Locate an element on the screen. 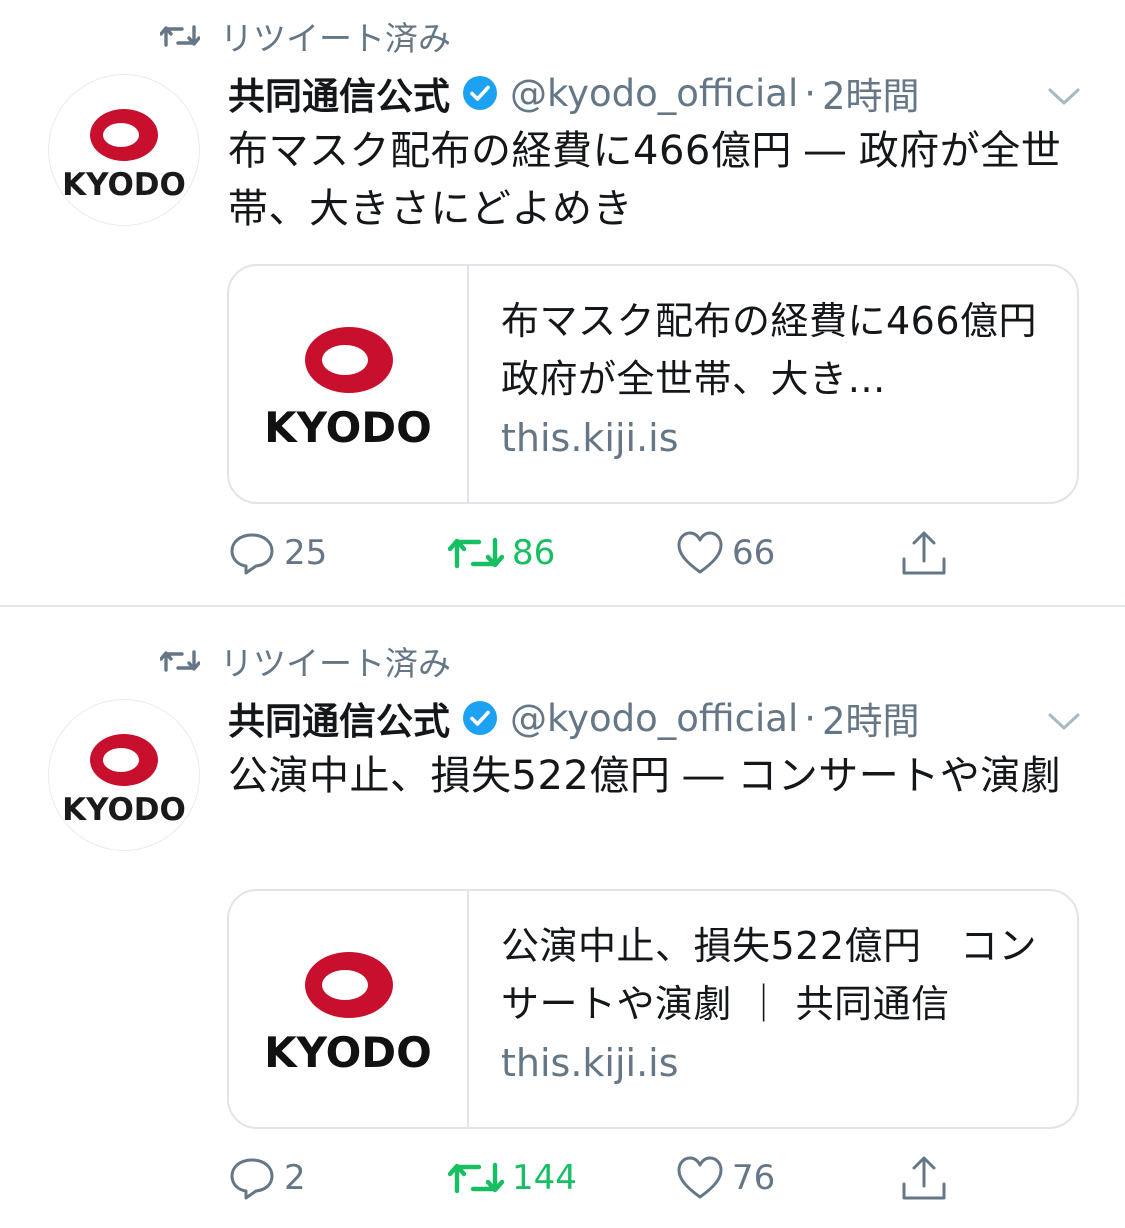 The height and width of the screenshot is (1228, 1125). tweet-text: 布マスク配布の経費に466億円 ― 政府が全世帯、大きさにどよめき is located at coordinates (645, 180).